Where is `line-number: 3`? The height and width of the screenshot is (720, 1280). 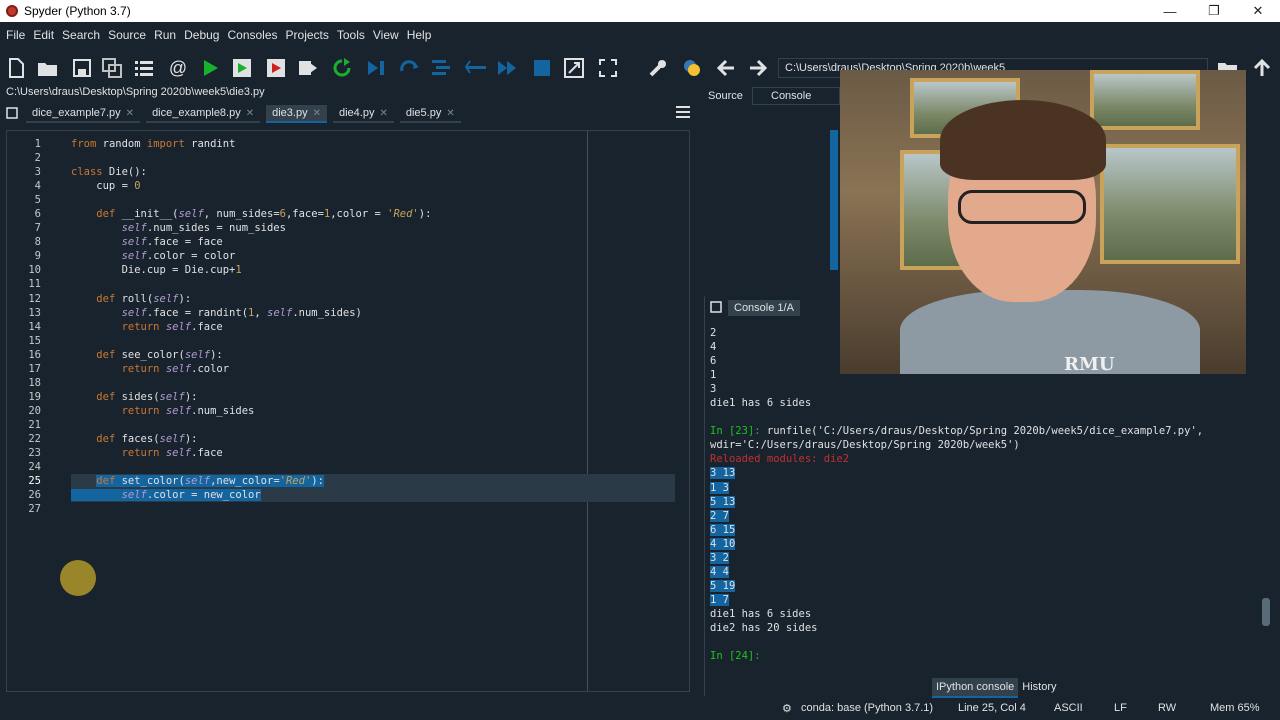 line-number: 3 is located at coordinates (37, 172).